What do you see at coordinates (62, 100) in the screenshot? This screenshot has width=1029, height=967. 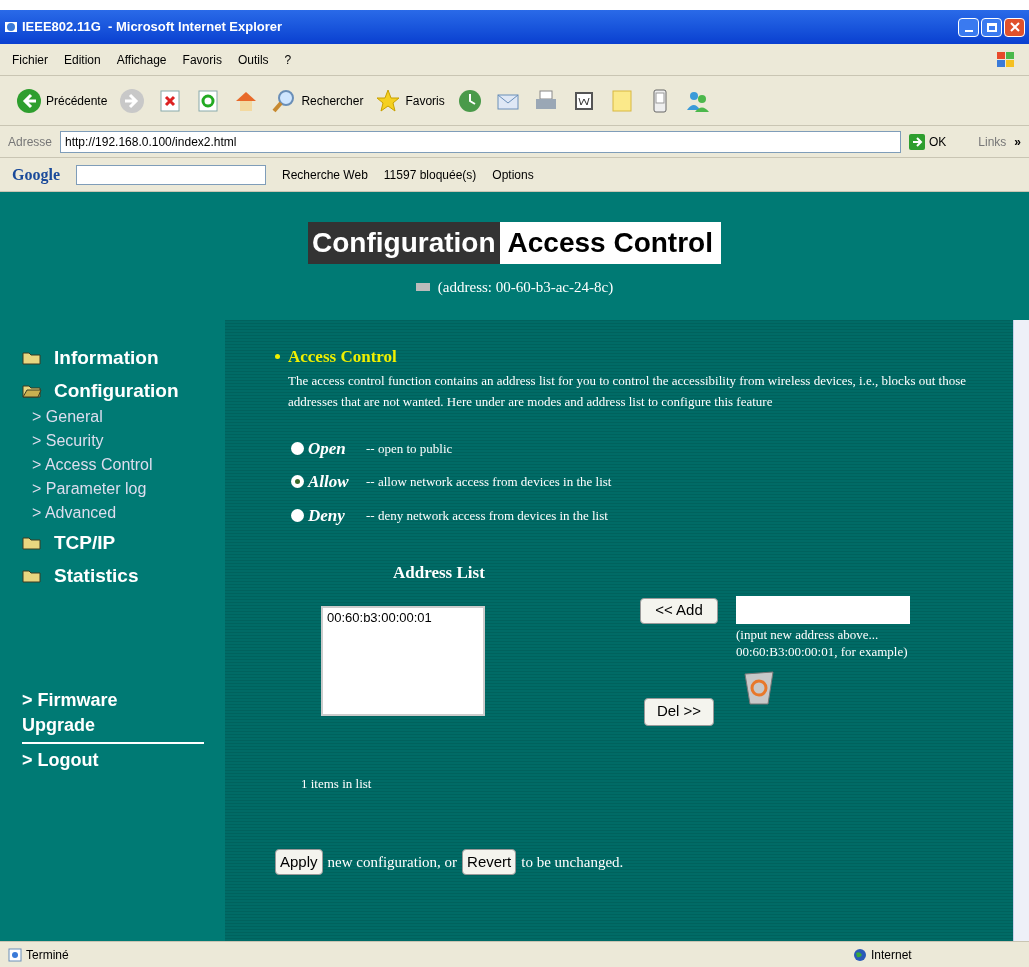 I see `toolbar-button: Précédente` at bounding box center [62, 100].